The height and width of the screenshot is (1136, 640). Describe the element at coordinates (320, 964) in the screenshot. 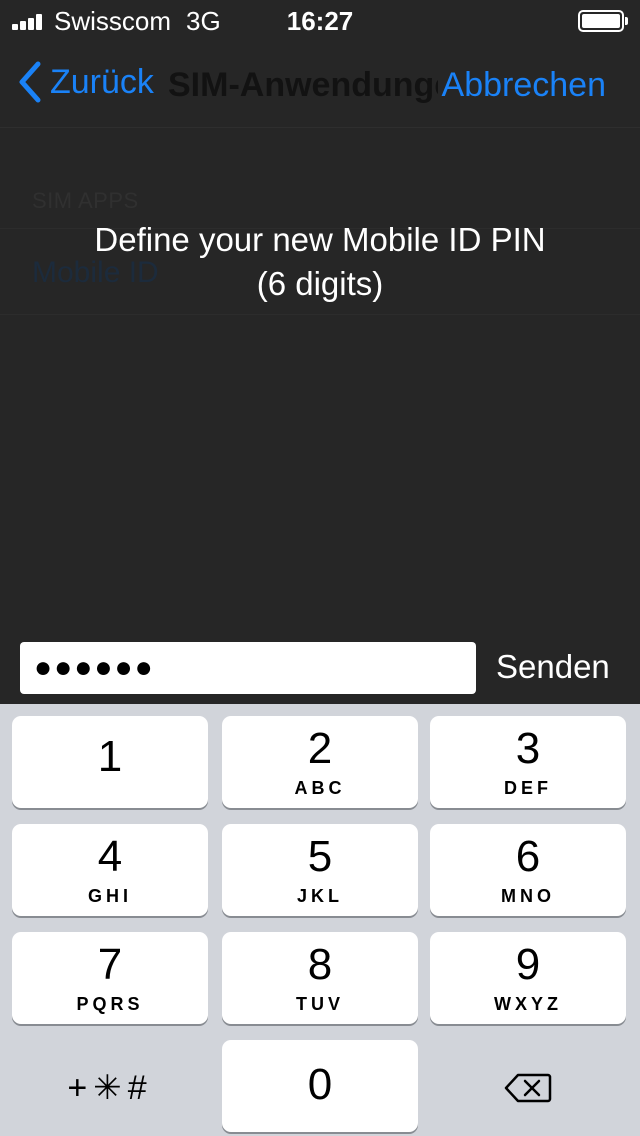

I see `key-digit: 8` at that location.